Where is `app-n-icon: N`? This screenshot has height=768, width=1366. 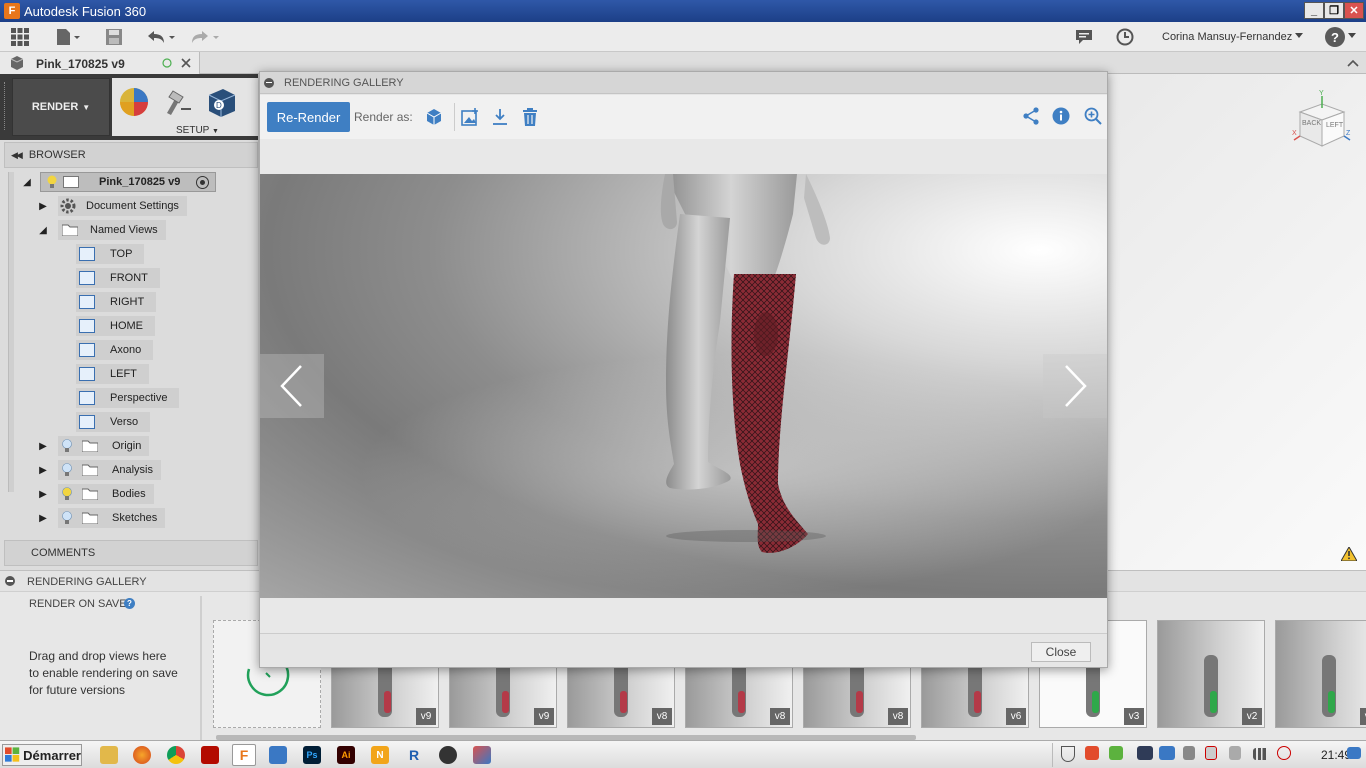
app-n-icon: N is located at coordinates (380, 755).